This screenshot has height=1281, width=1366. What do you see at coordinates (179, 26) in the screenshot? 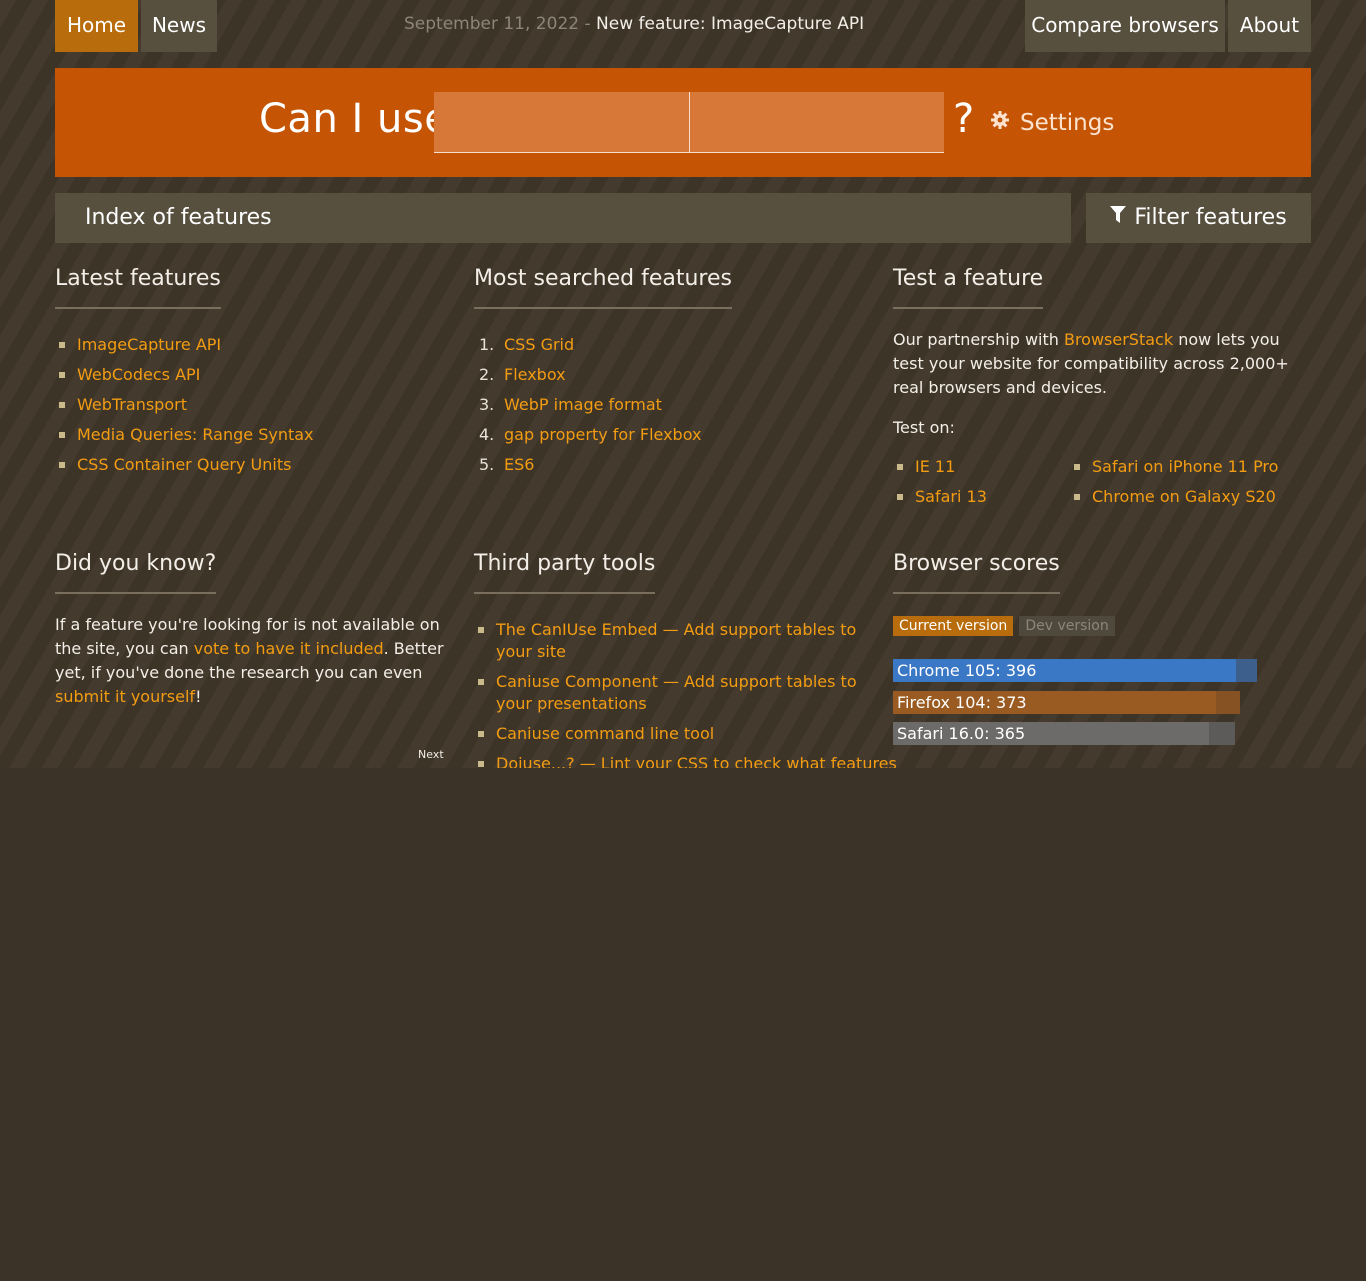
I see `nav-news: News` at bounding box center [179, 26].